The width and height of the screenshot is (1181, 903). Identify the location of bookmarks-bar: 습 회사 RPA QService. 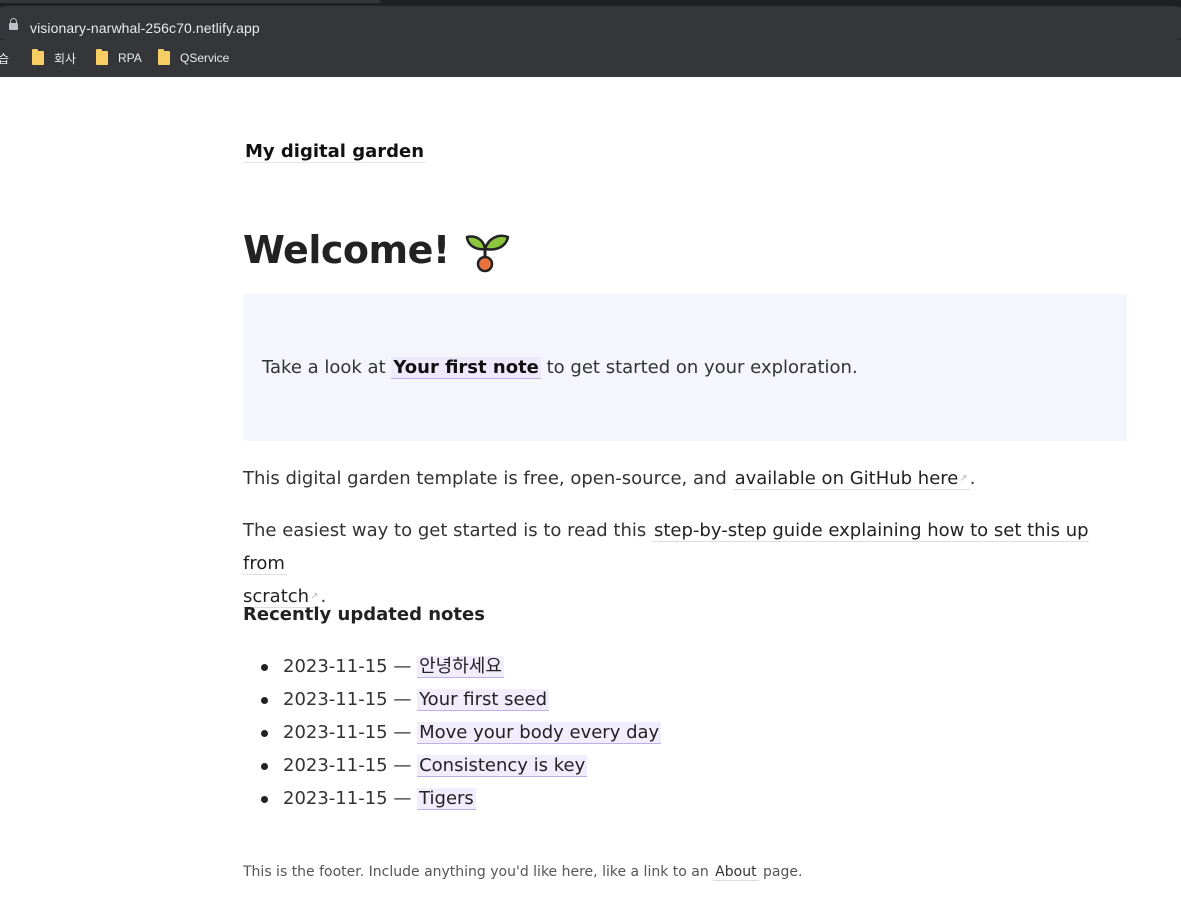
(590, 58).